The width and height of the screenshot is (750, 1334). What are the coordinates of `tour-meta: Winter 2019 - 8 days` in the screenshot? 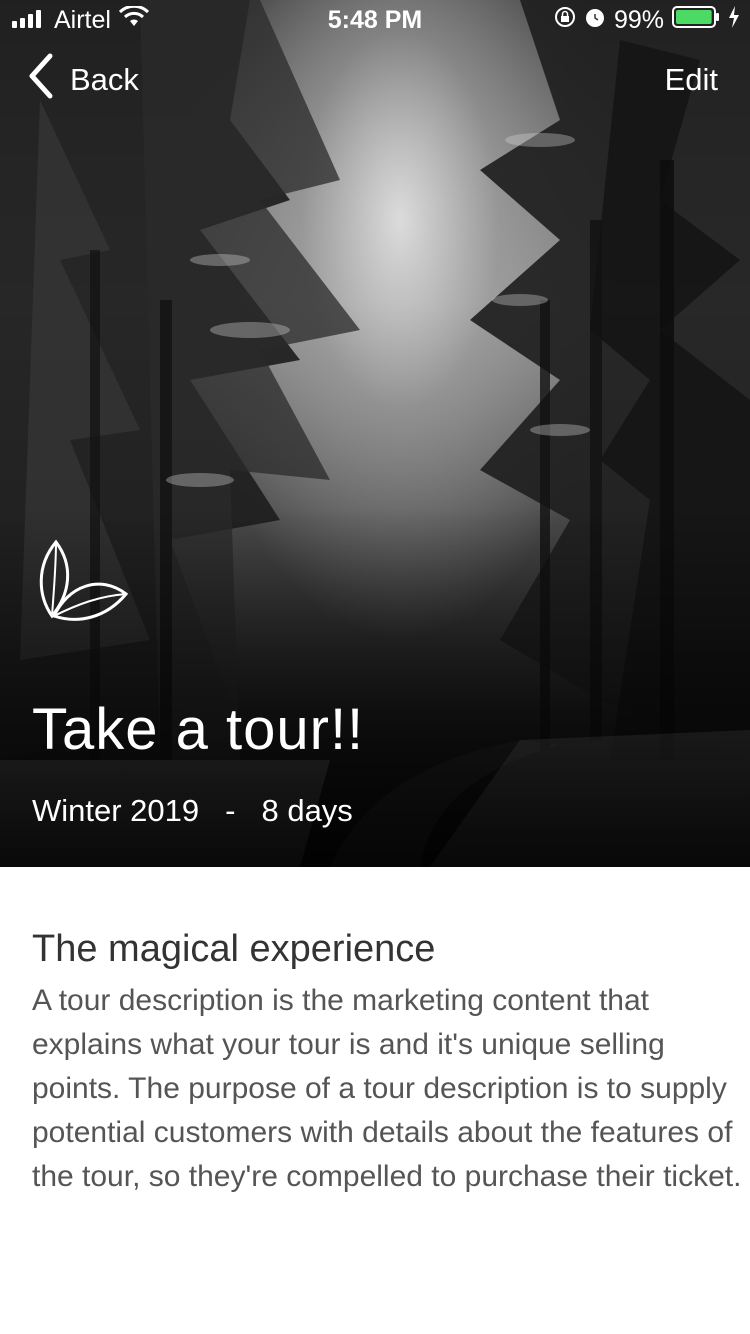 It's located at (192, 811).